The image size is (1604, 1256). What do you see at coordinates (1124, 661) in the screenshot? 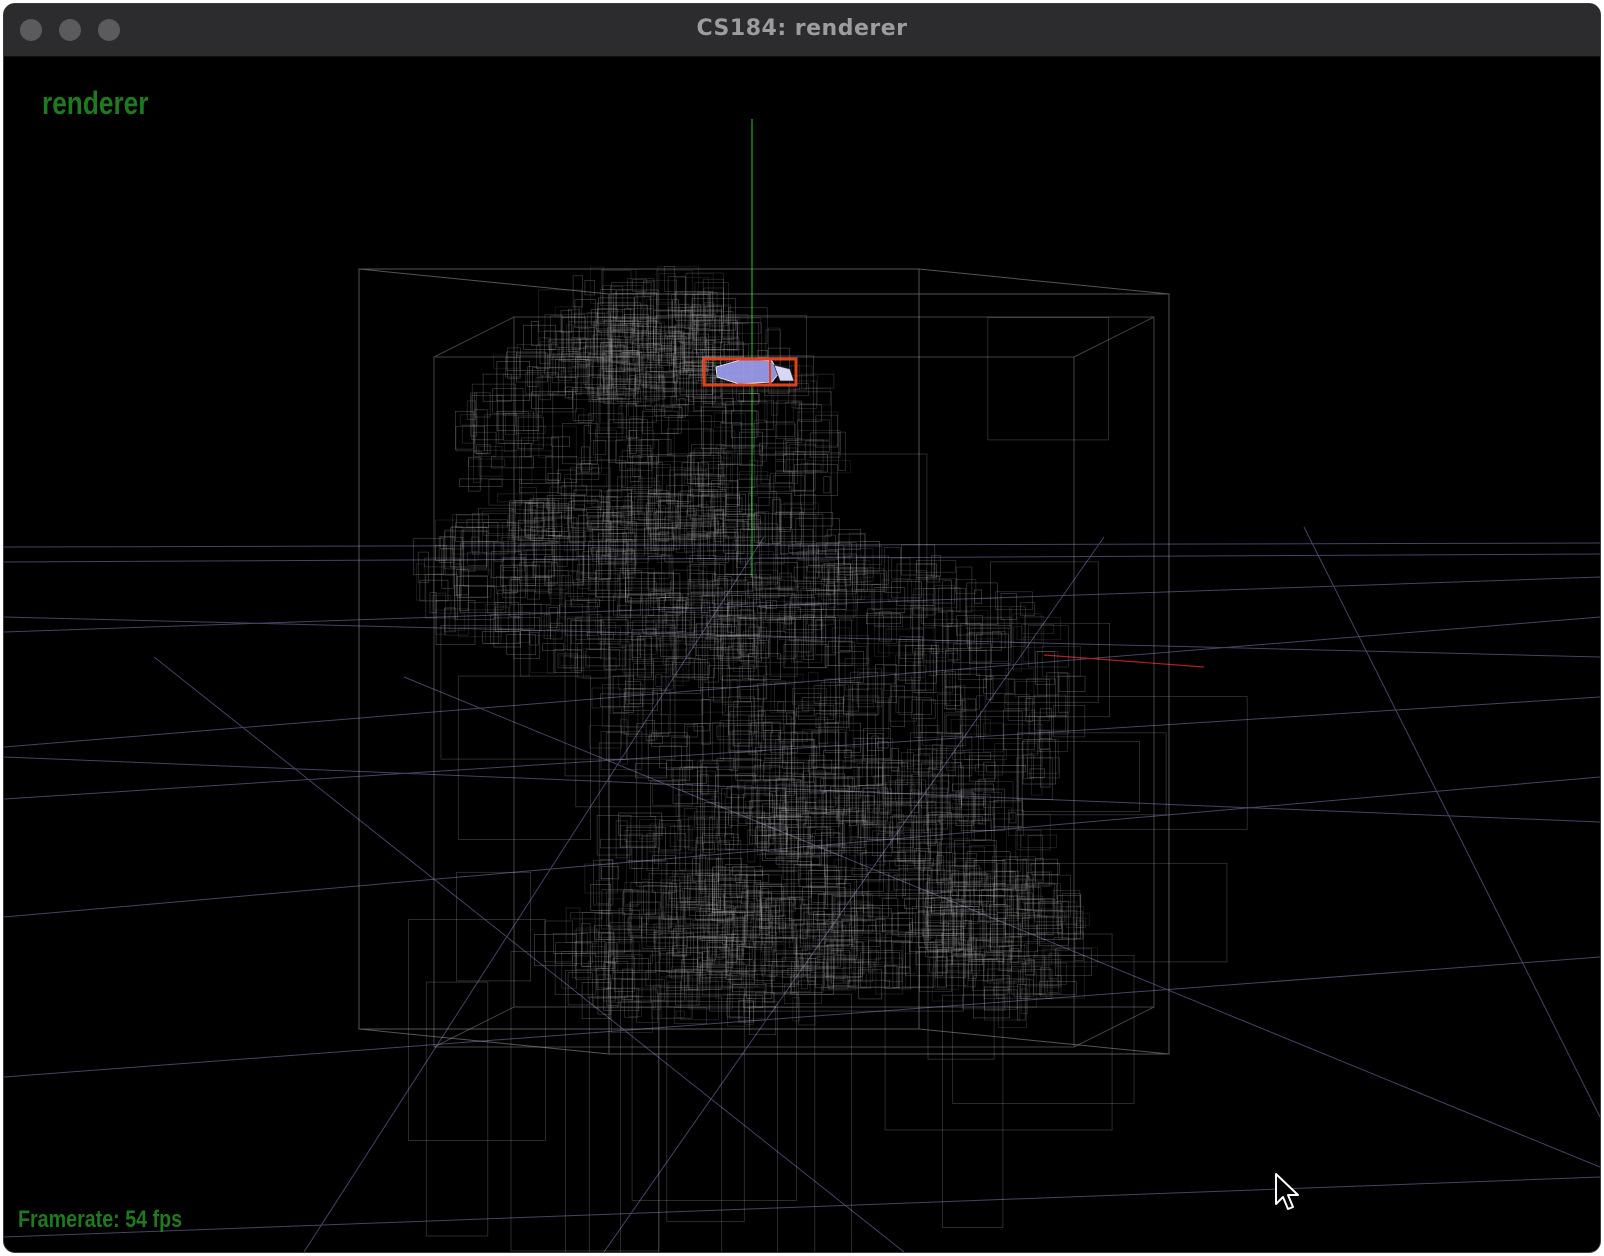
I see `x-axis-line` at bounding box center [1124, 661].